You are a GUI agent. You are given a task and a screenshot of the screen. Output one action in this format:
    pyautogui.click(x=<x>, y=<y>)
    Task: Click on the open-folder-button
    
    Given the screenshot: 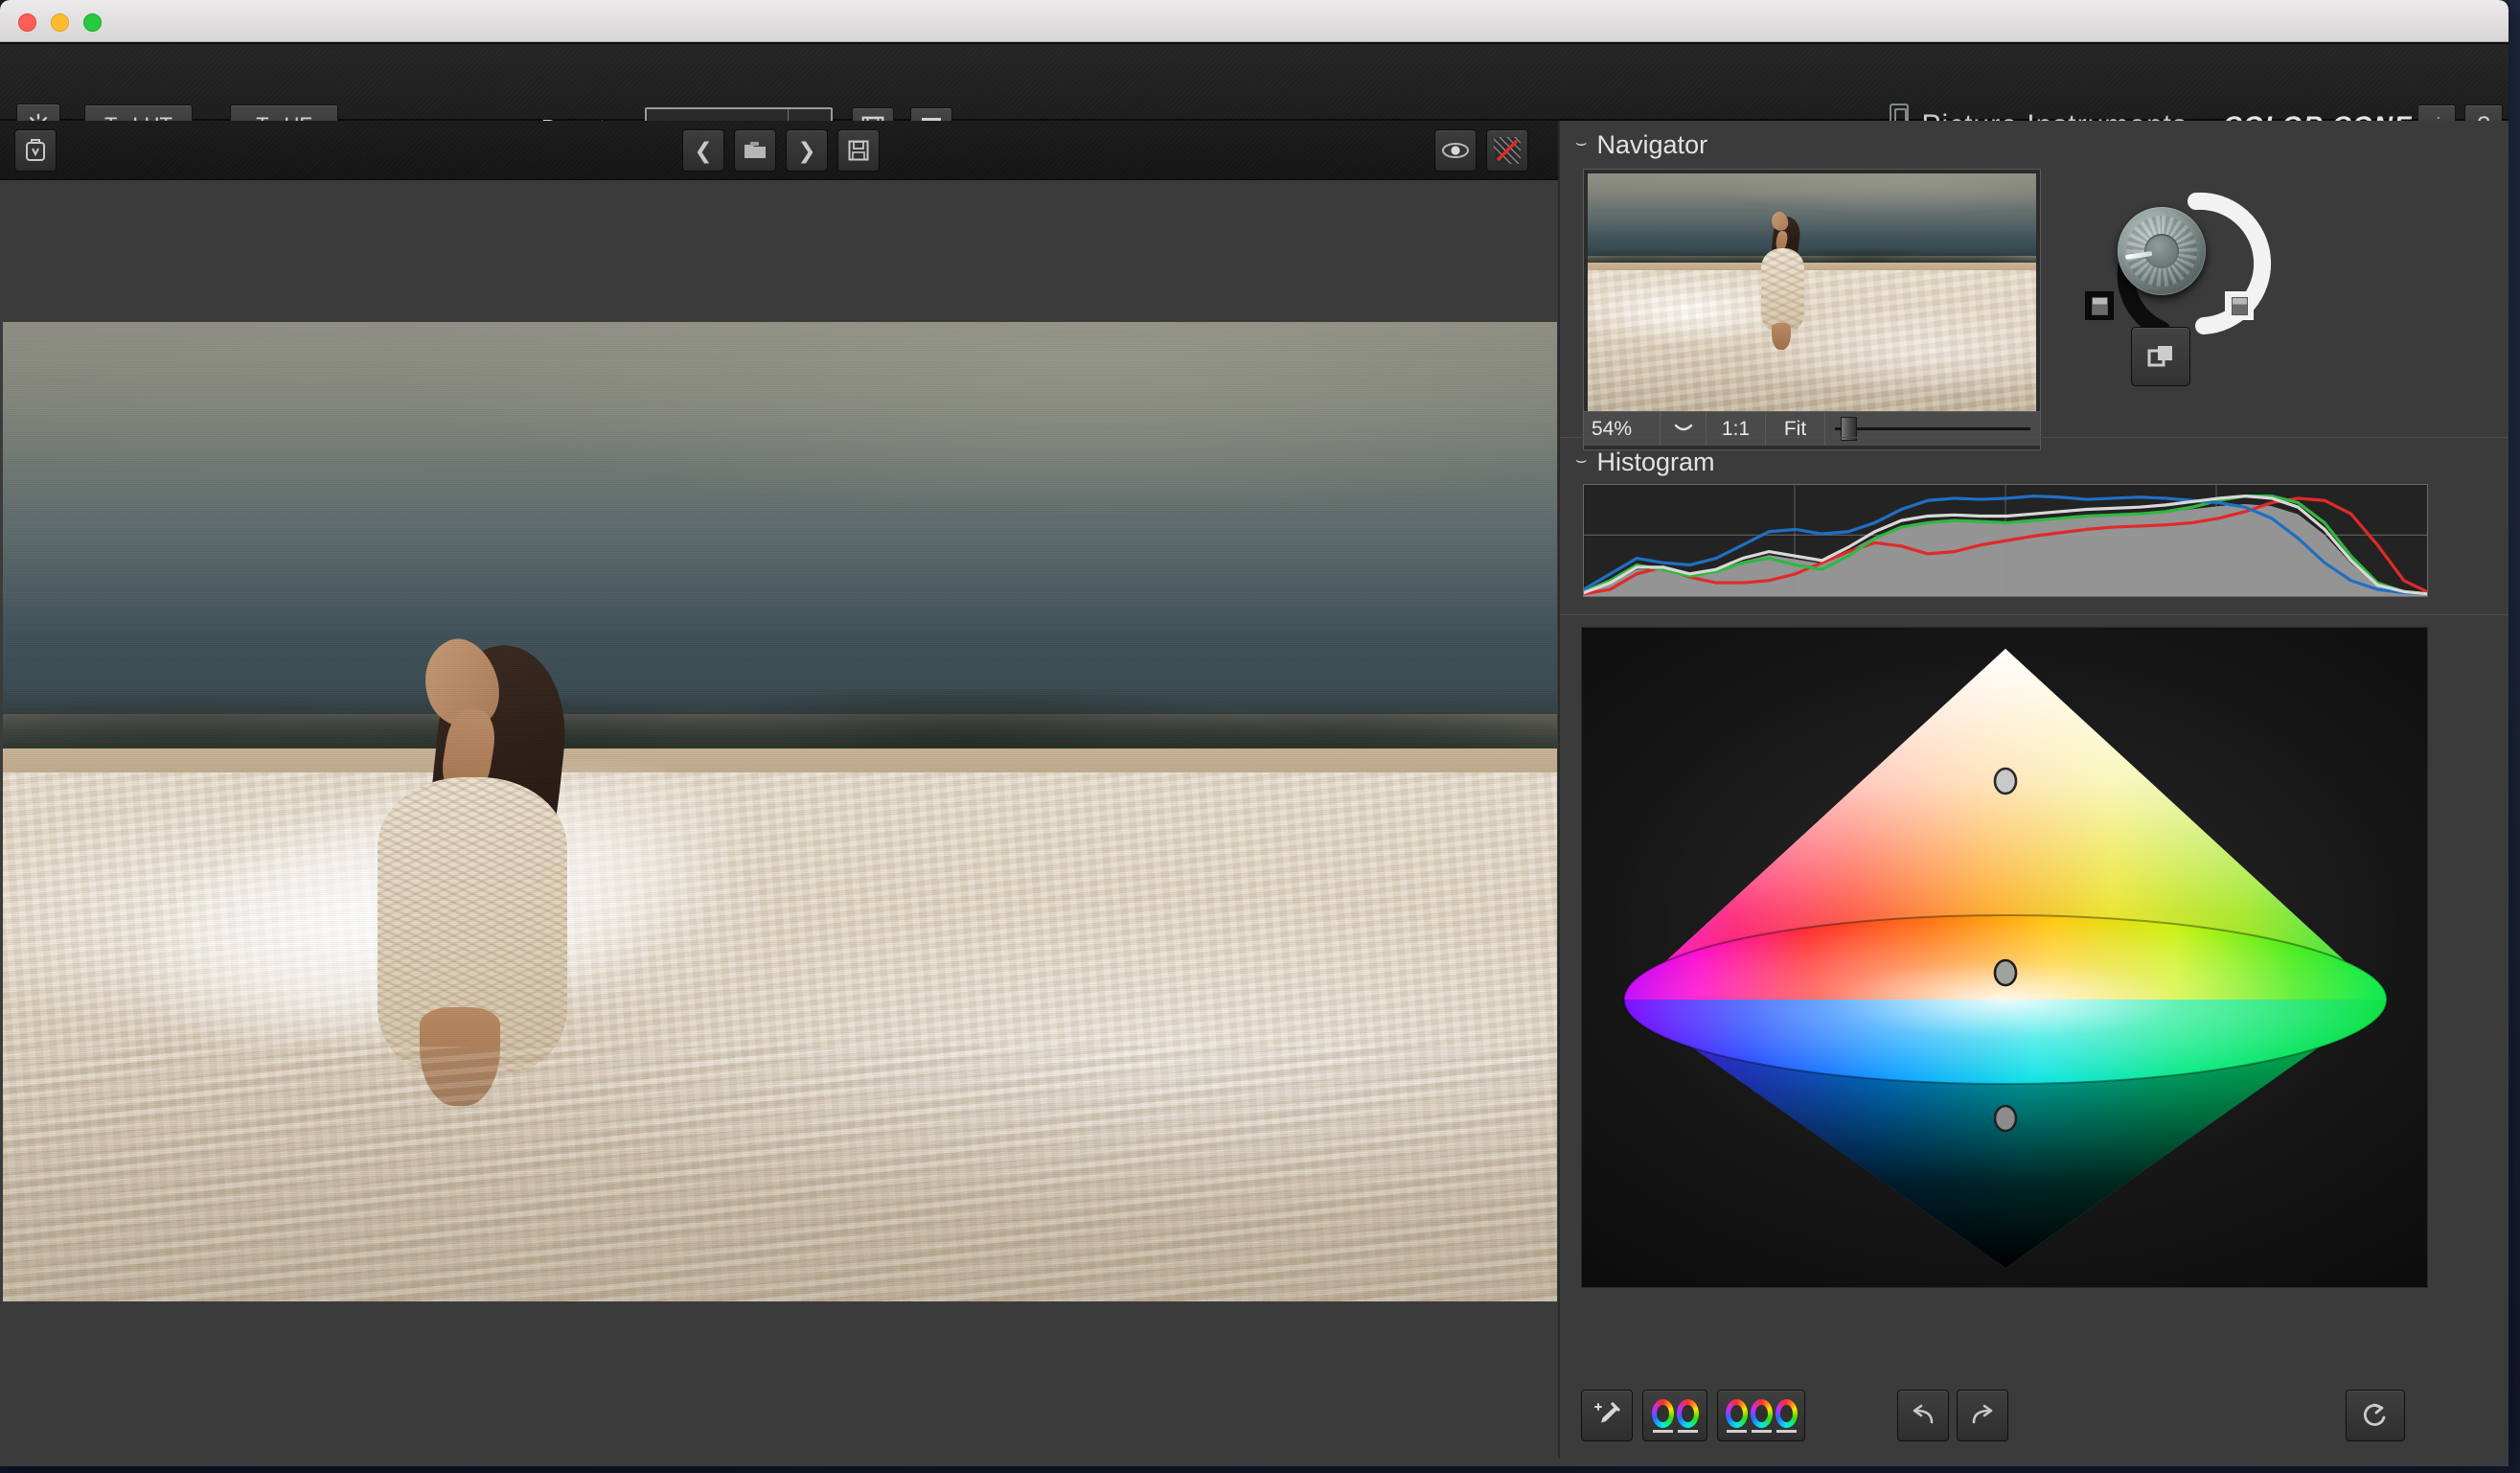 What is the action you would take?
    pyautogui.click(x=755, y=150)
    